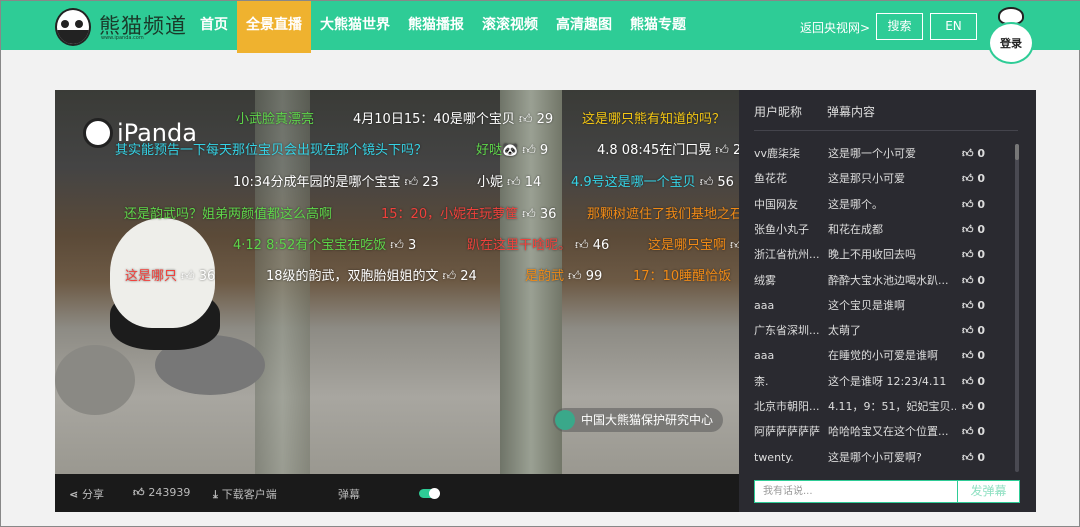 The image size is (1080, 527). I want to click on main-nav: 首页 全景直播 大熊猫世界 熊猫播报 滚滚视频 高清趣图 熊猫专题, so click(443, 27).